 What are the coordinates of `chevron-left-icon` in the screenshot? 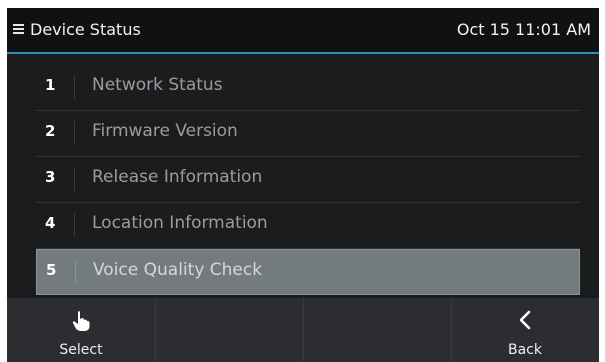 It's located at (525, 322).